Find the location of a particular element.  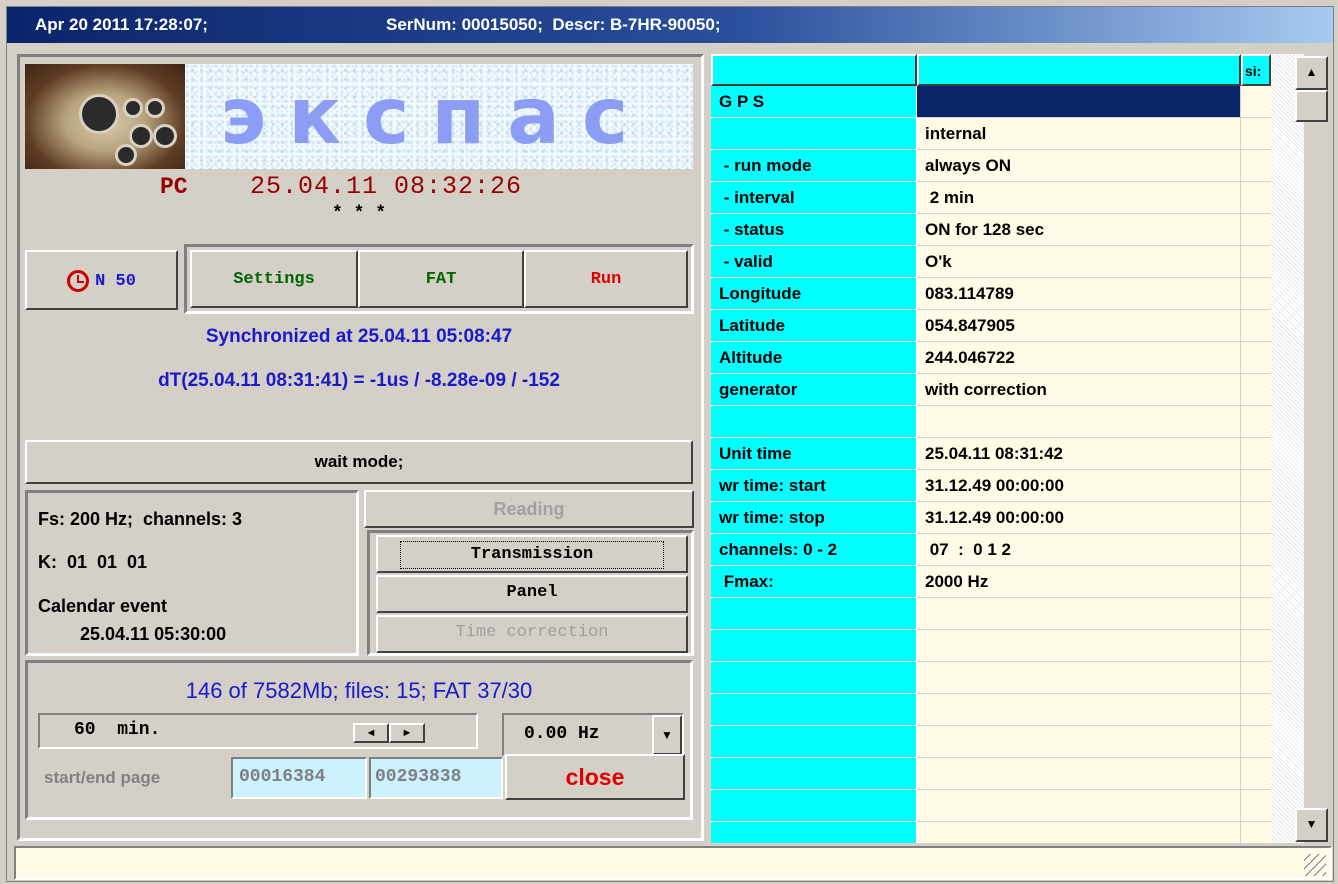

scroll-down-icon: ▼ is located at coordinates (1311, 825).